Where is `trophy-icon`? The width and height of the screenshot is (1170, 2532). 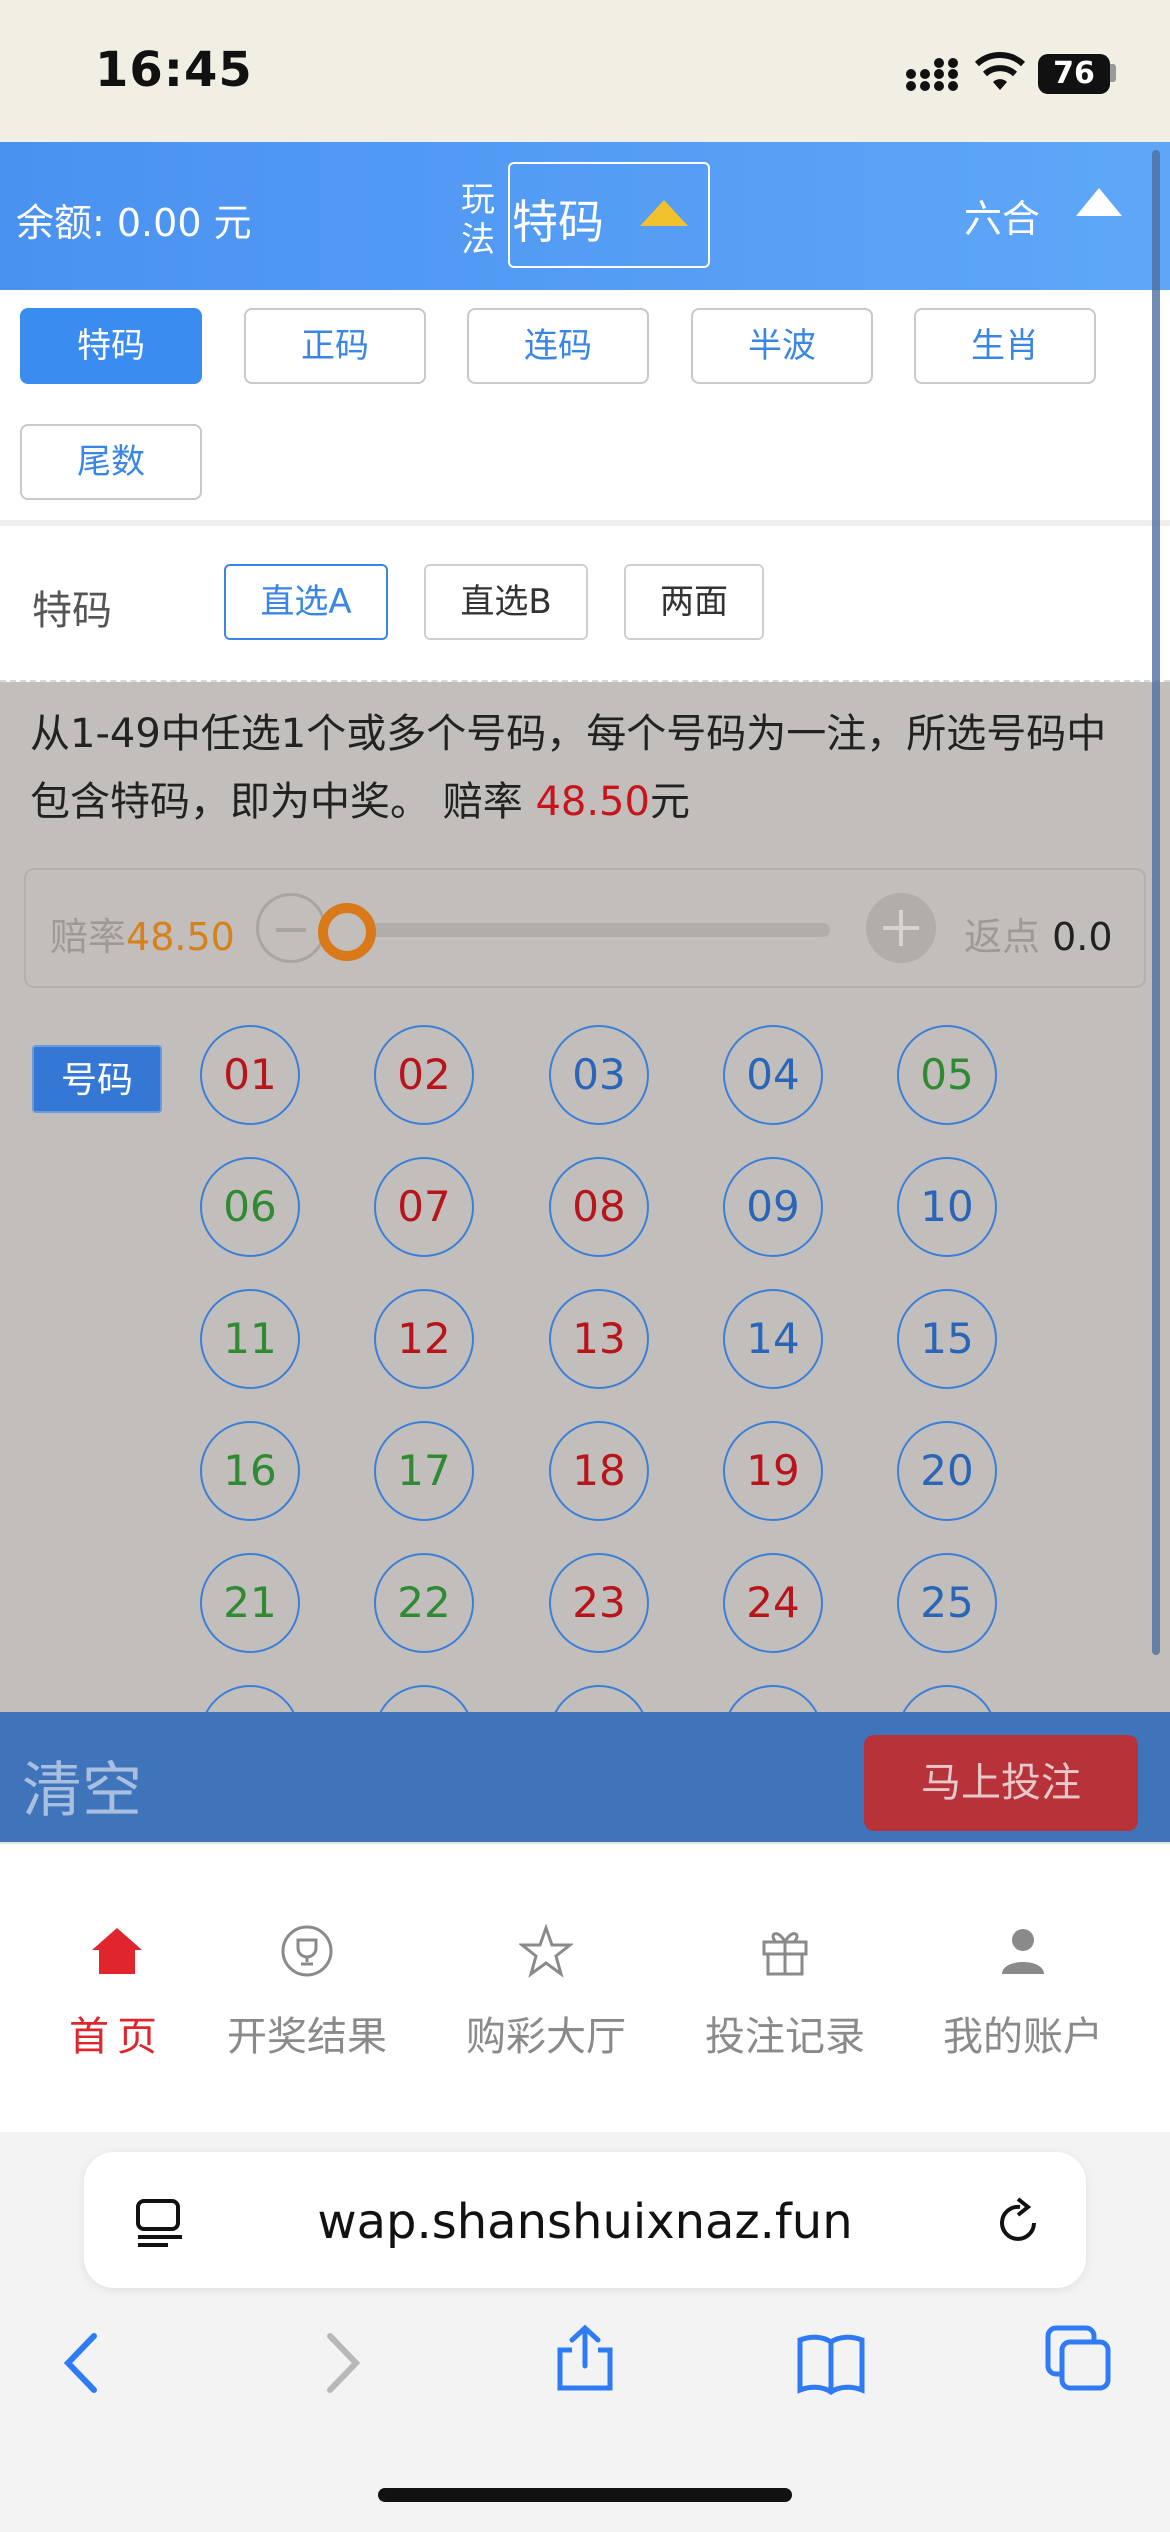 trophy-icon is located at coordinates (307, 1951).